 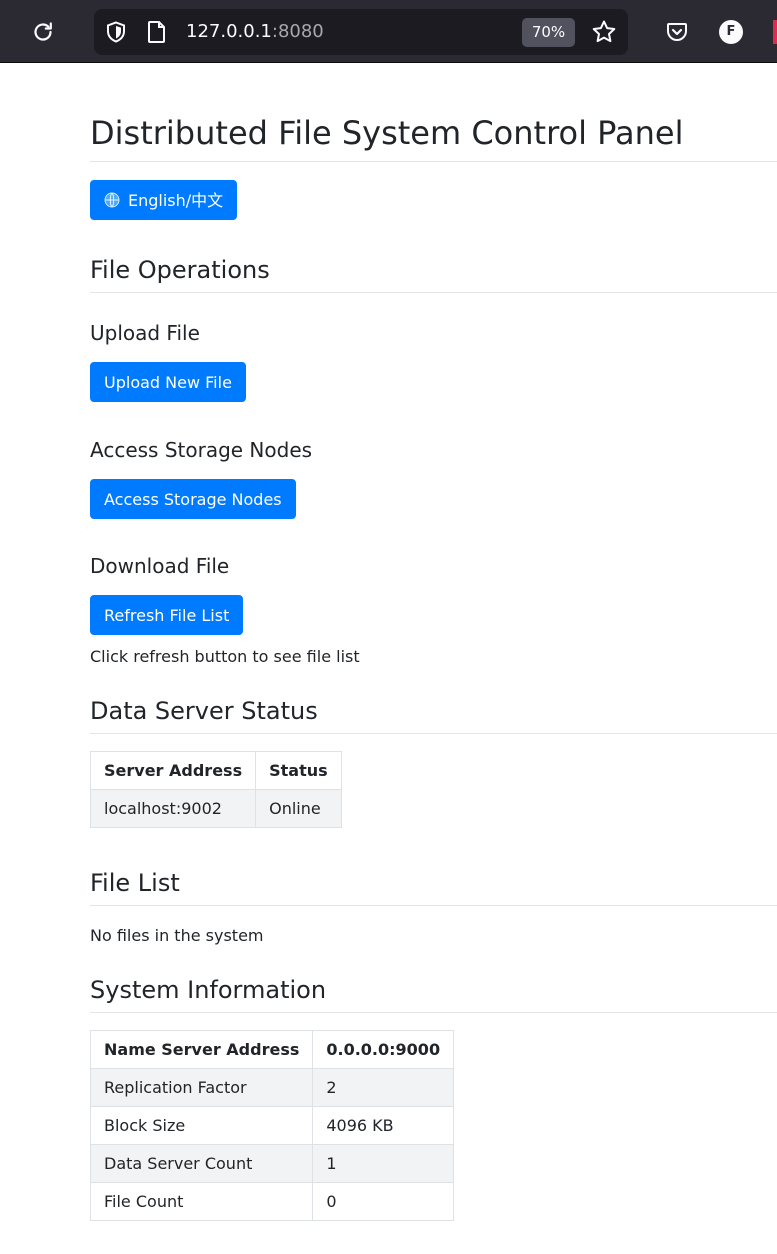 What do you see at coordinates (433, 733) in the screenshot?
I see `data-server-status-divider` at bounding box center [433, 733].